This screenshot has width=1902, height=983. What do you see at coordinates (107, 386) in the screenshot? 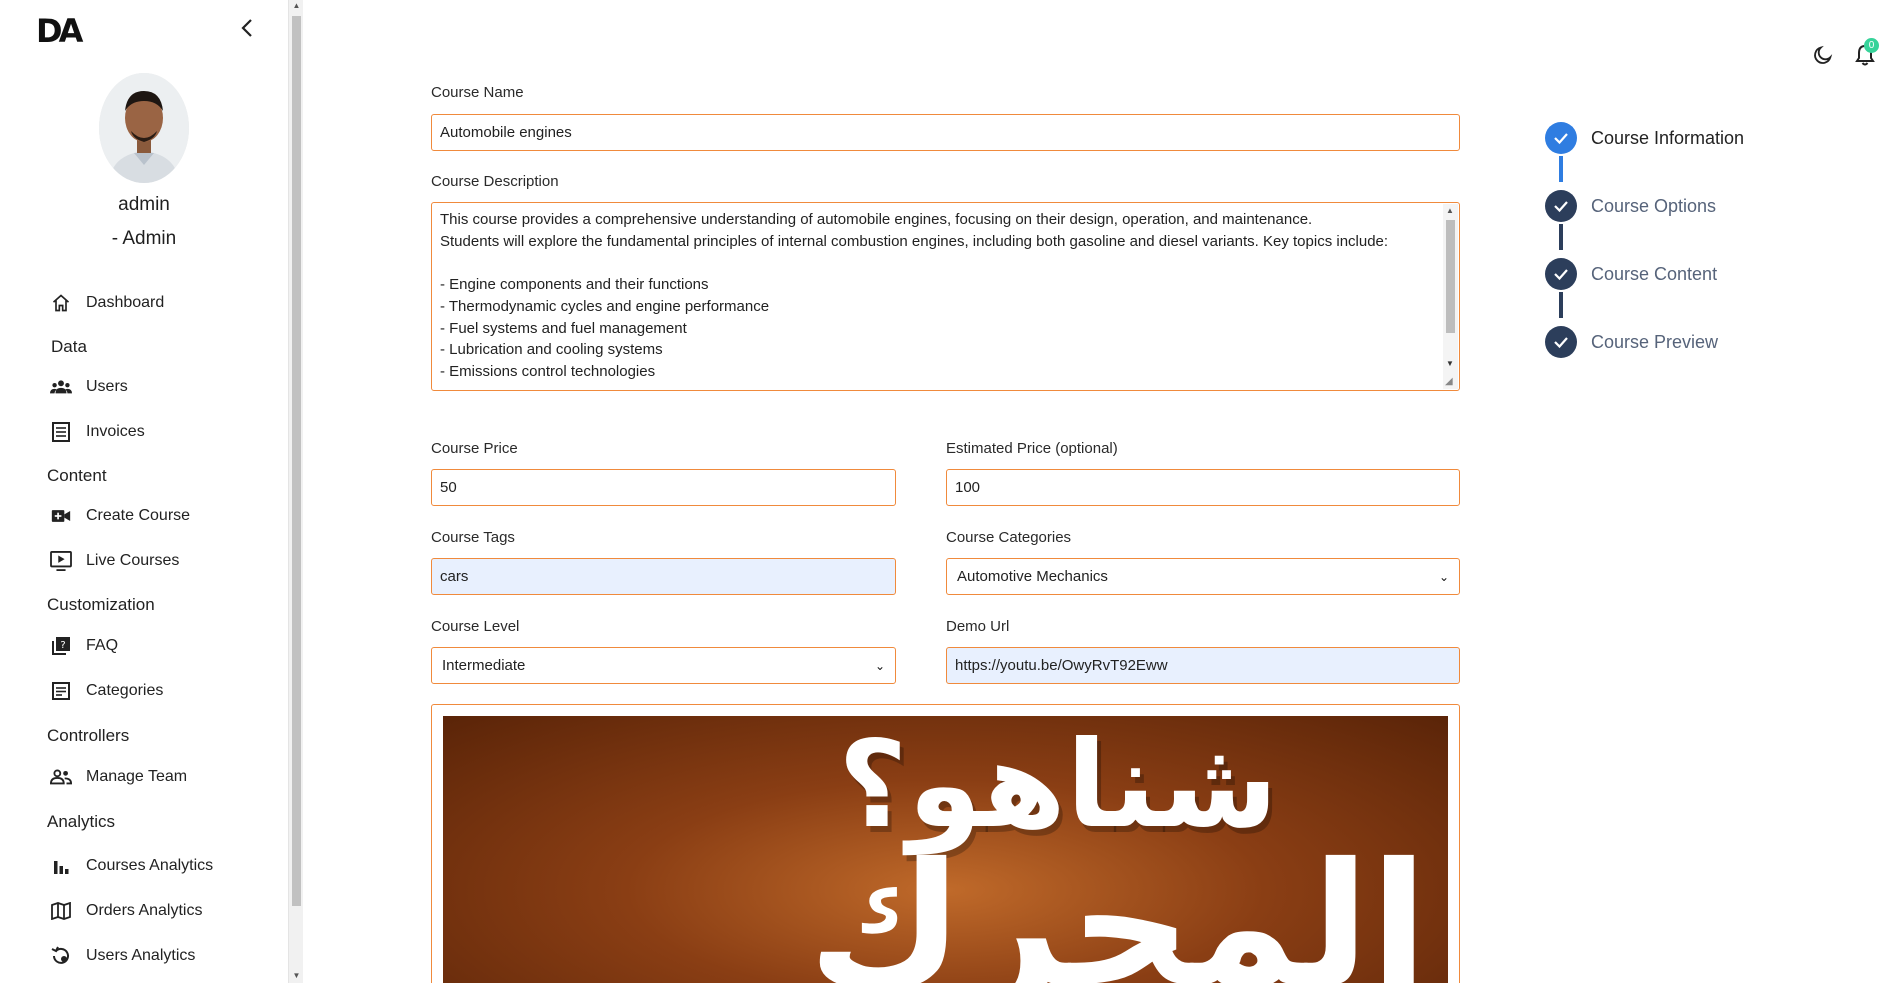
I see `sidebar-item-label: Users` at bounding box center [107, 386].